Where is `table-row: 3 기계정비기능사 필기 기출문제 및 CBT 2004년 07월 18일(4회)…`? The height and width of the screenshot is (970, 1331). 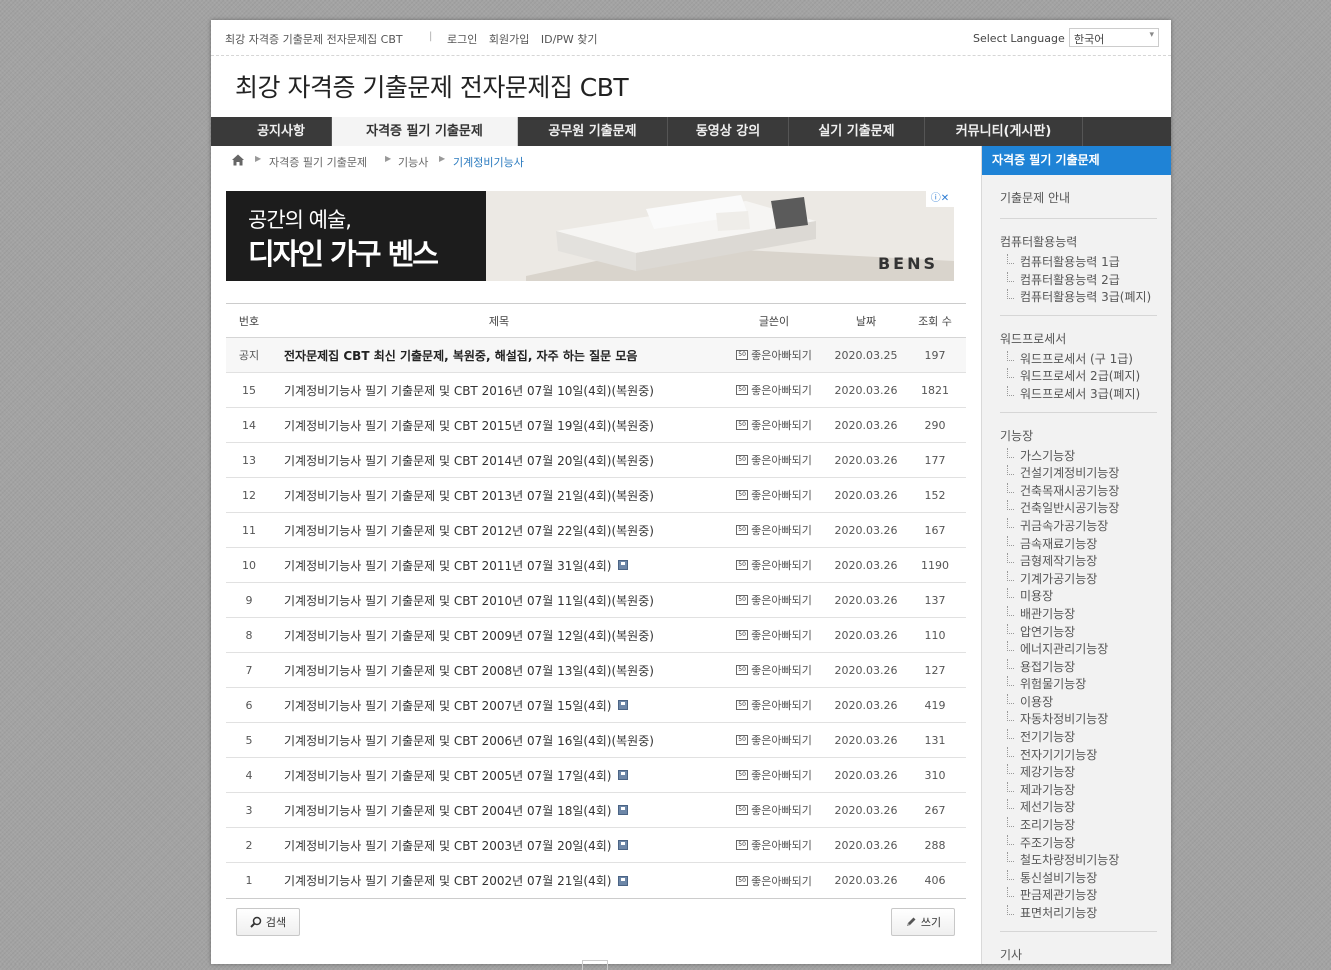 table-row: 3 기계정비기능사 필기 기출문제 및 CBT 2004년 07월 18일(4회)… is located at coordinates (596, 810).